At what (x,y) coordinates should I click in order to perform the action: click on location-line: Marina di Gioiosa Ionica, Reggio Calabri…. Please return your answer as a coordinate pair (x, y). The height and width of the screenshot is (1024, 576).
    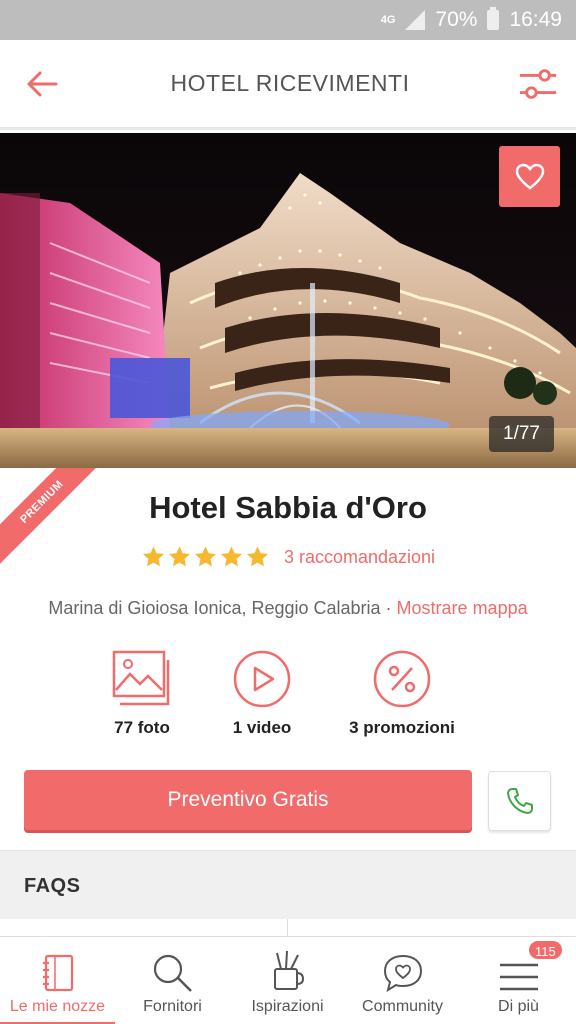
    Looking at the image, I should click on (288, 608).